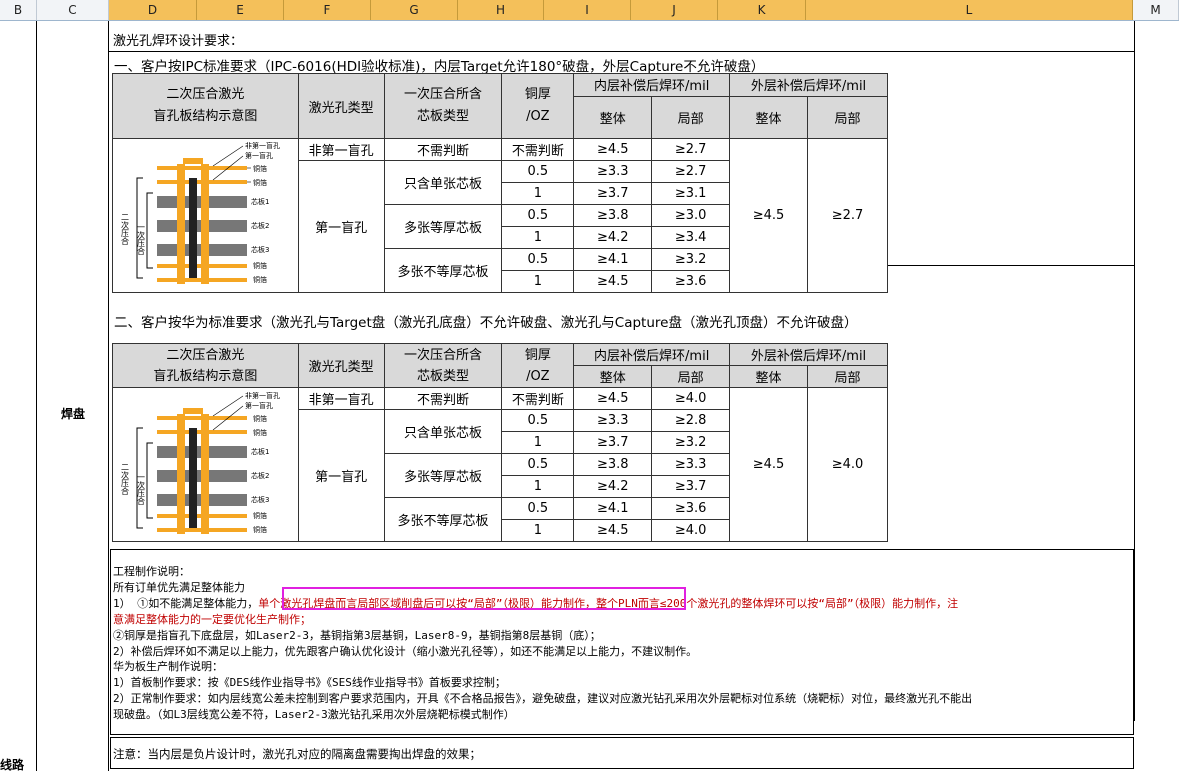 The width and height of the screenshot is (1179, 773). I want to click on table-cell: ≥3.8, so click(613, 464).